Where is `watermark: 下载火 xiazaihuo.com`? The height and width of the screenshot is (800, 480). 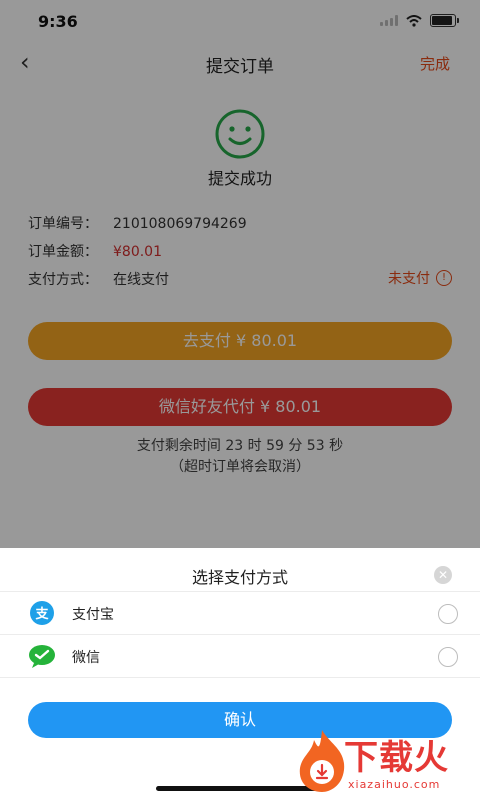 watermark: 下载火 xiazaihuo.com is located at coordinates (382, 763).